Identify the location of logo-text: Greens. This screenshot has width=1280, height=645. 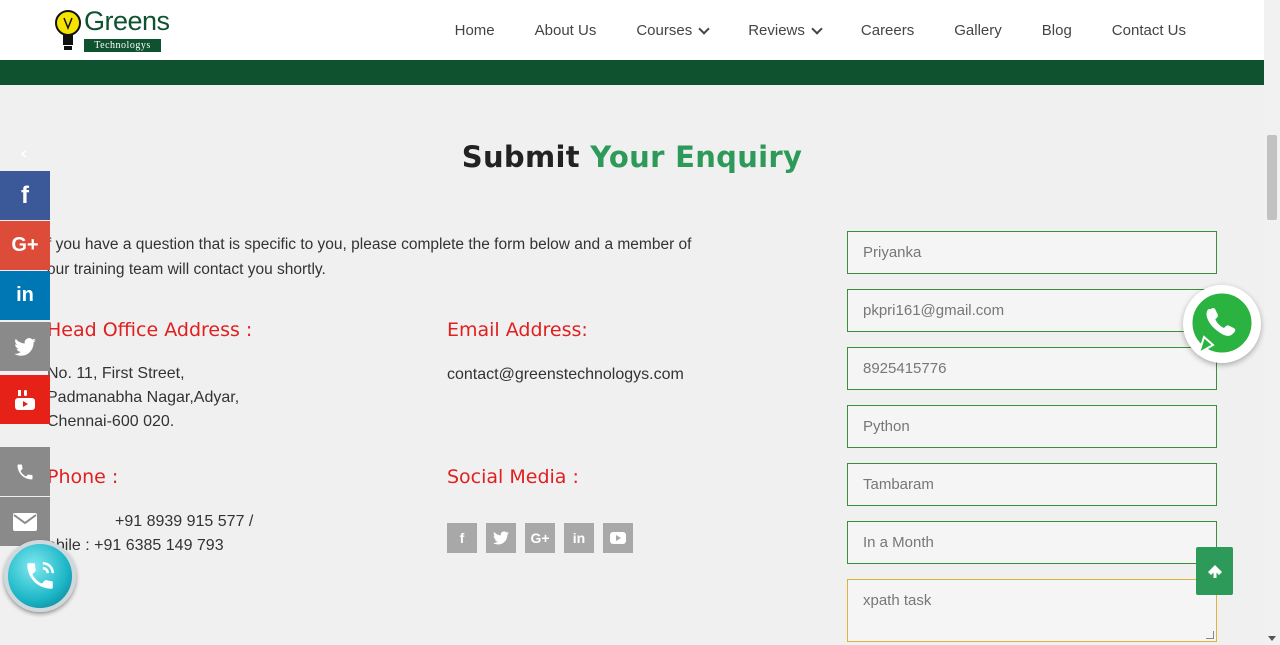
(127, 21).